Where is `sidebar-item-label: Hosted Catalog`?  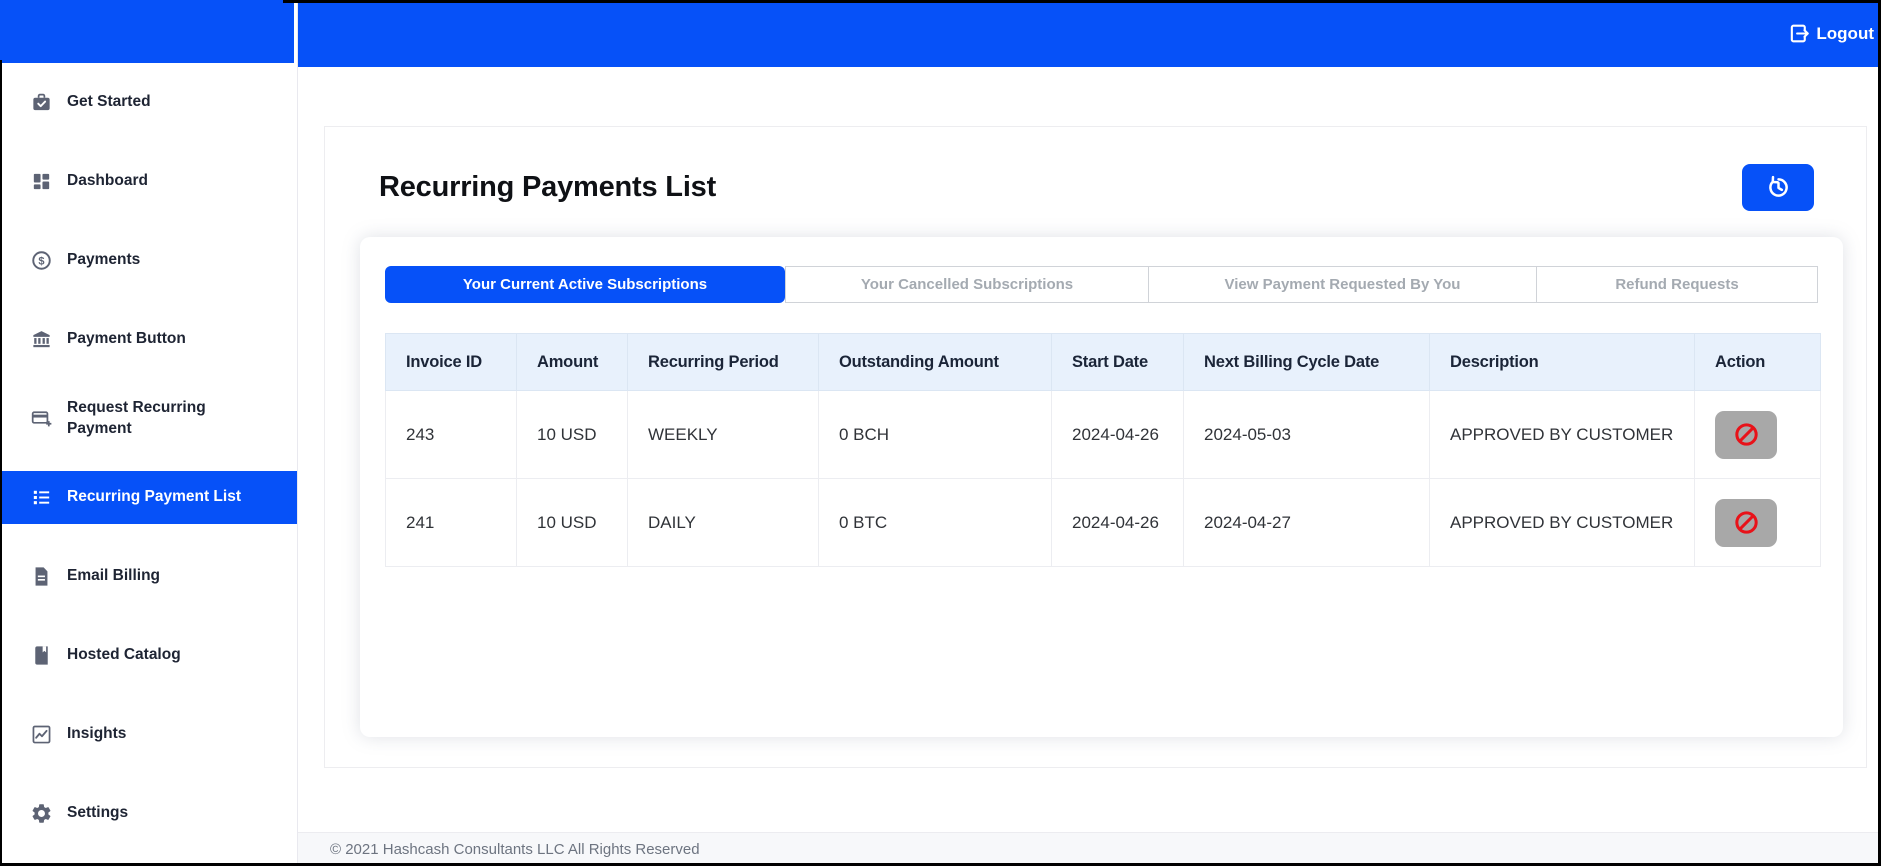
sidebar-item-label: Hosted Catalog is located at coordinates (124, 655).